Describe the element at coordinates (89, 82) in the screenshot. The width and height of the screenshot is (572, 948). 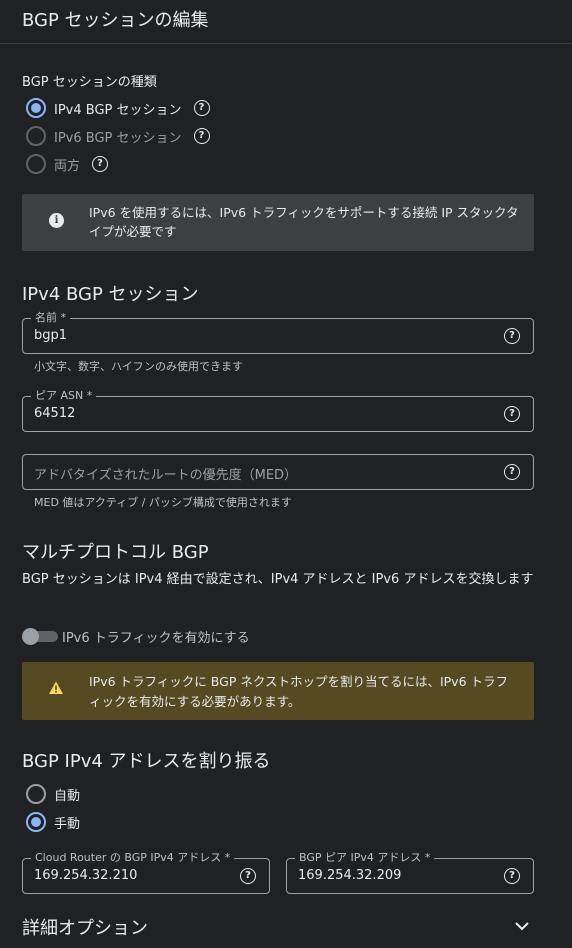
I see `session-type-label: BGP セッションの種類` at that location.